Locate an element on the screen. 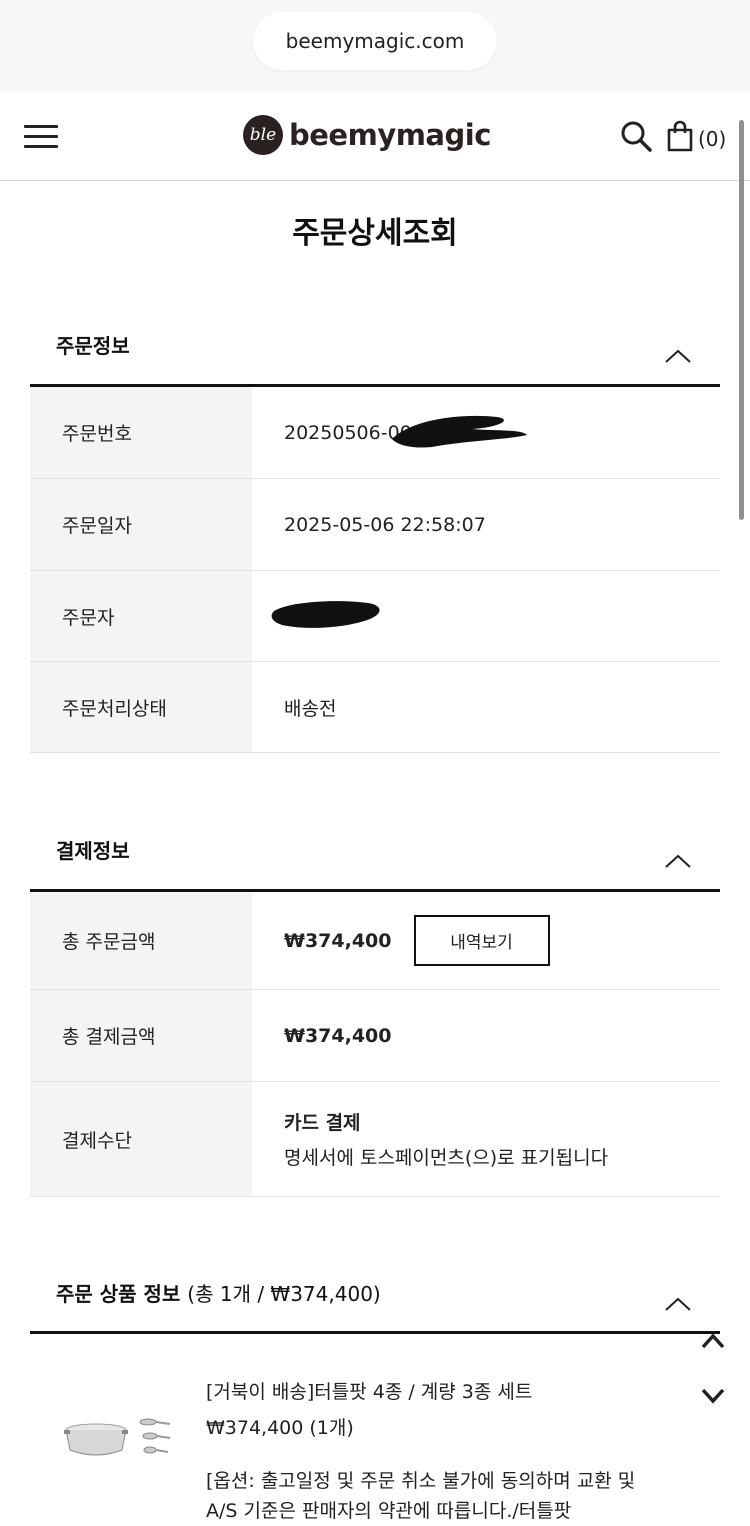 This screenshot has width=750, height=1526. payment-method-note: 명세서에 토스페이먼츠(으)로 표기됩니다 is located at coordinates (446, 1158).